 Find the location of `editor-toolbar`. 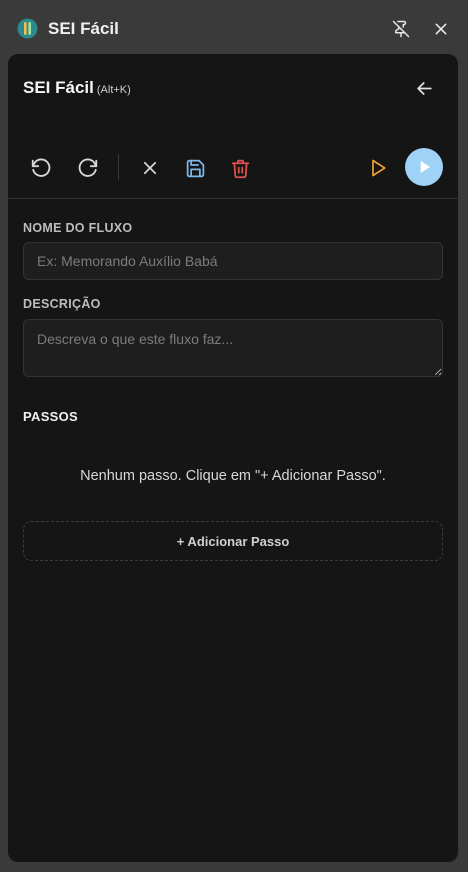

editor-toolbar is located at coordinates (233, 168).